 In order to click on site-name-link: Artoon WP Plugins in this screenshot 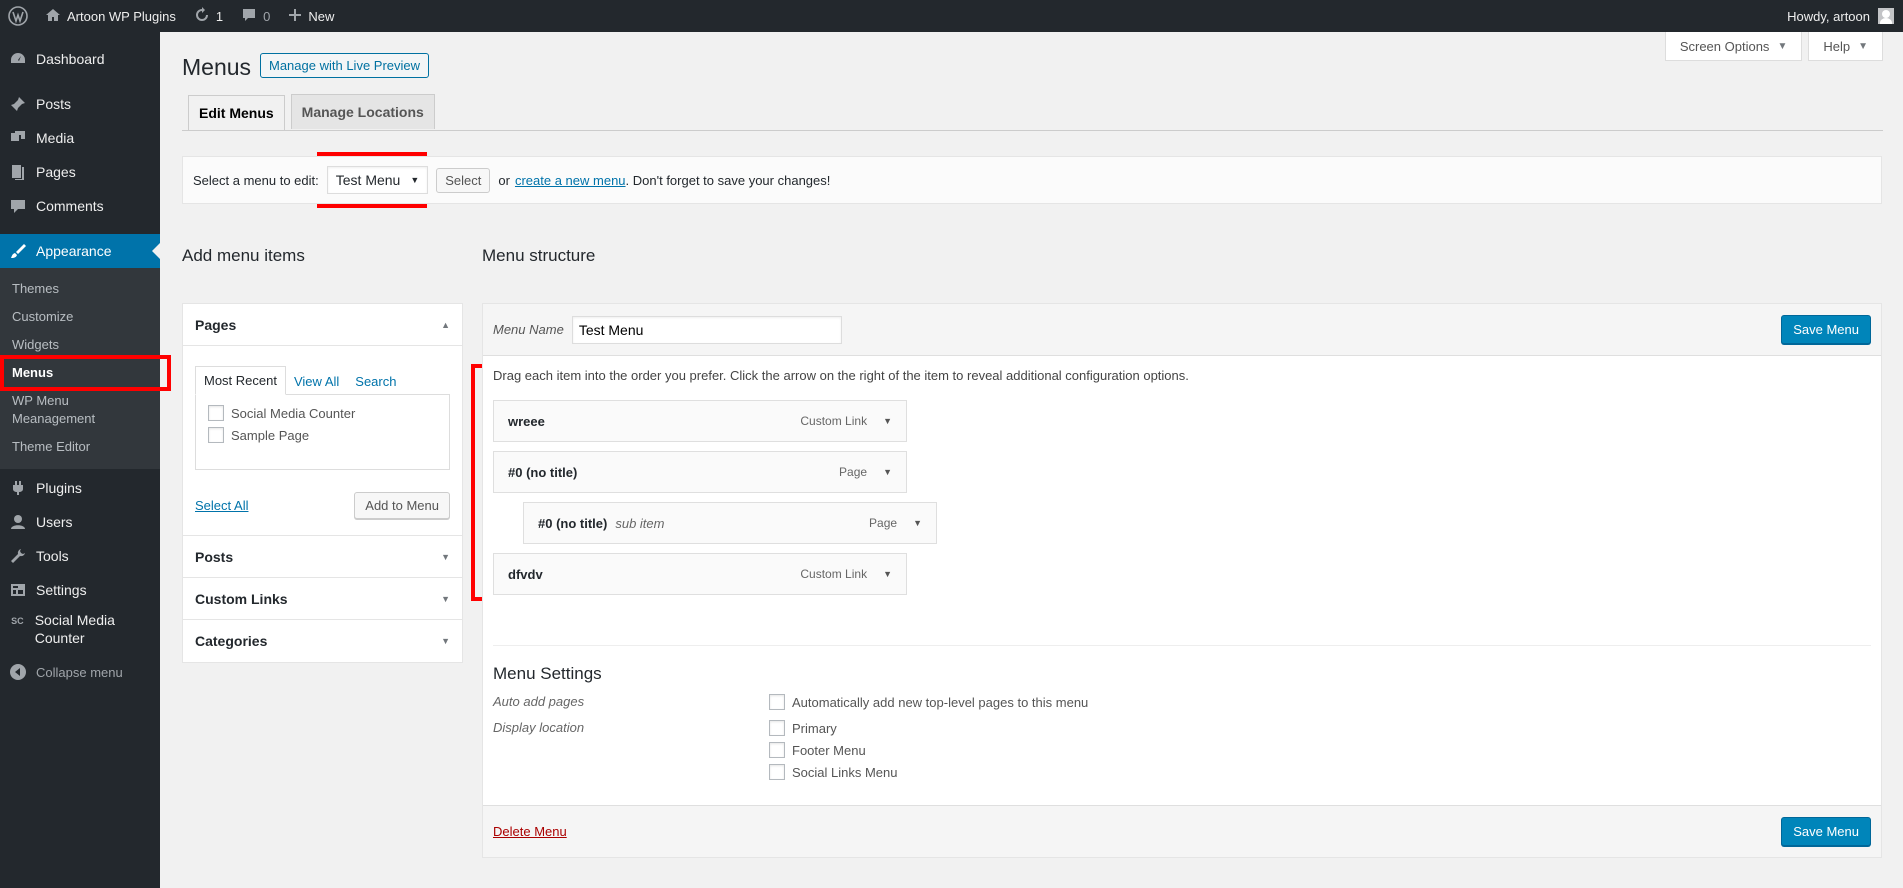, I will do `click(110, 16)`.